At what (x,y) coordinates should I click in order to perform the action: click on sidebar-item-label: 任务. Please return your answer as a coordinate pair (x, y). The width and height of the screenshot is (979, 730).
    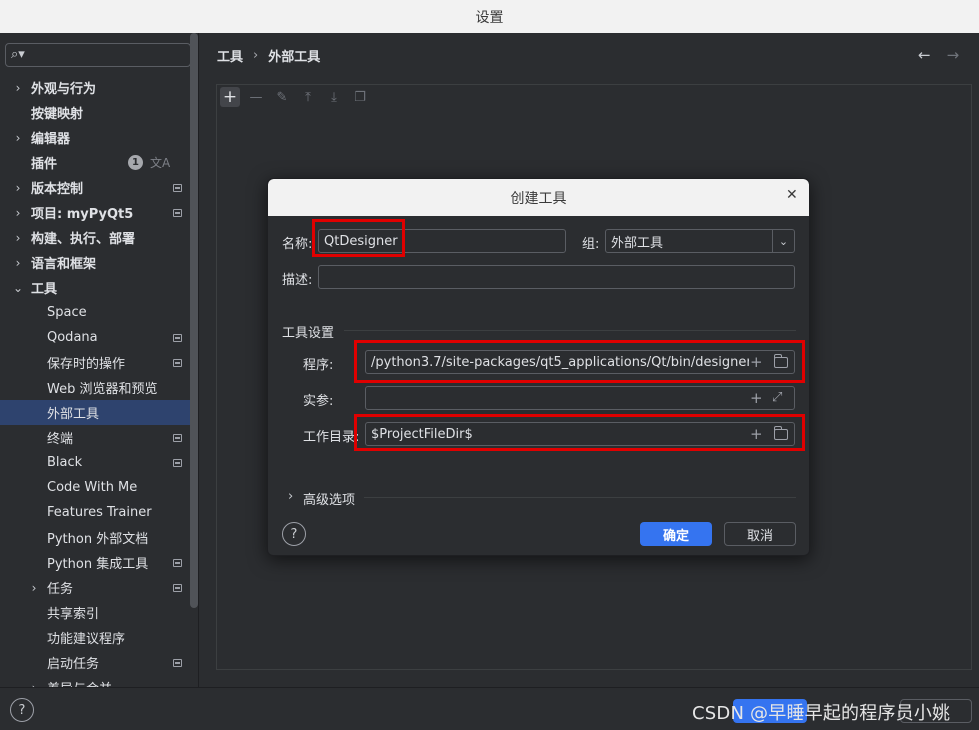
    Looking at the image, I should click on (60, 589).